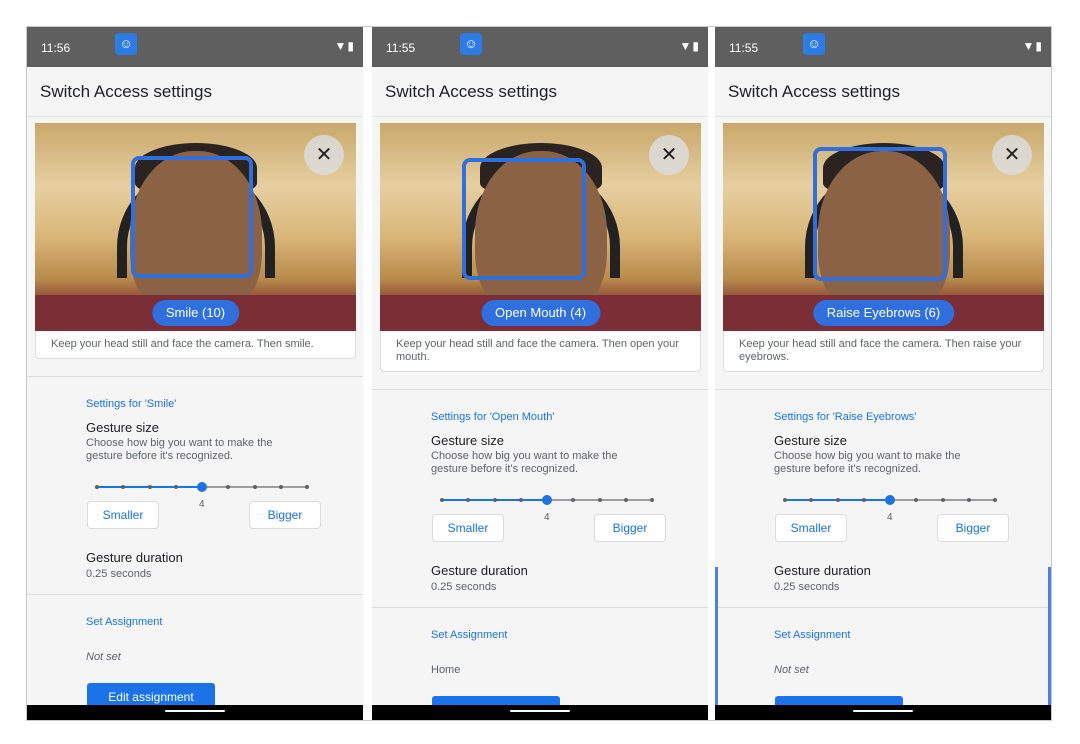 The width and height of the screenshot is (1080, 744). What do you see at coordinates (540, 313) in the screenshot?
I see `gesture-pill: Open Mouth (4)` at bounding box center [540, 313].